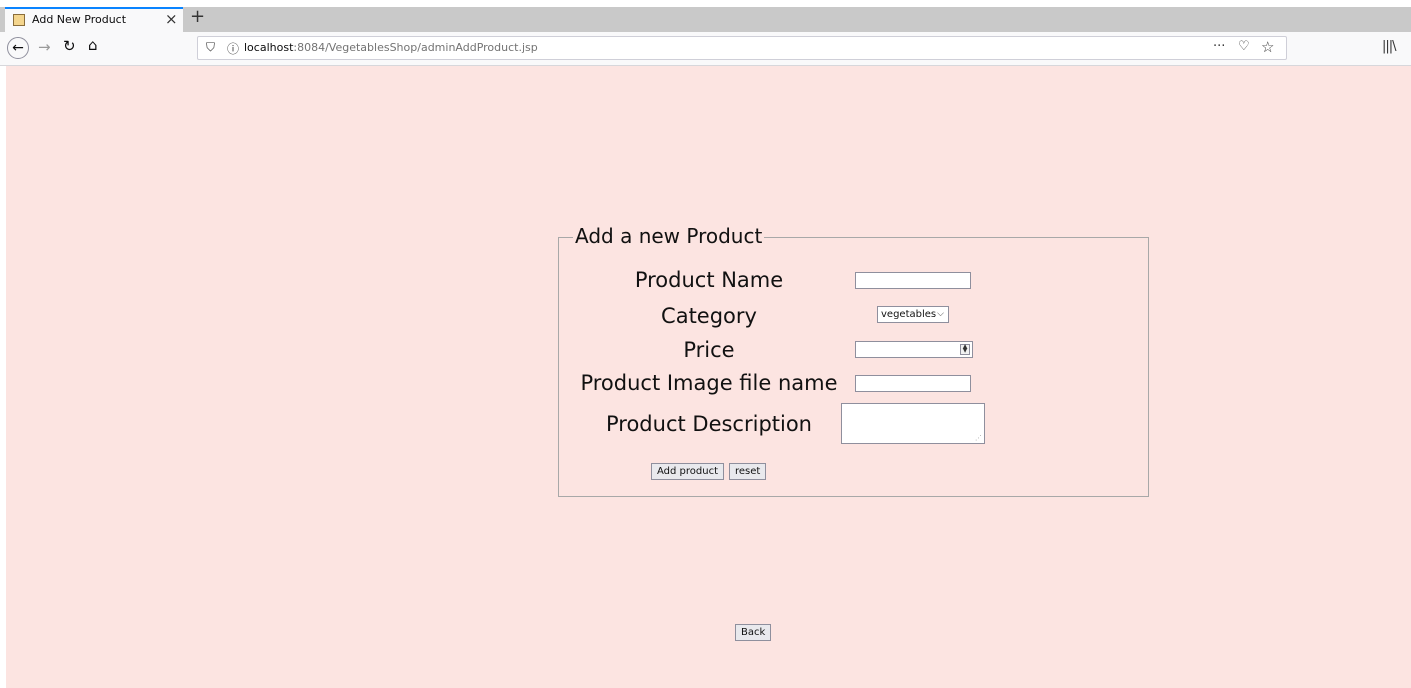  I want to click on url-path: :8084/VegetablesShop/adminAddProduct.jsp, so click(415, 47).